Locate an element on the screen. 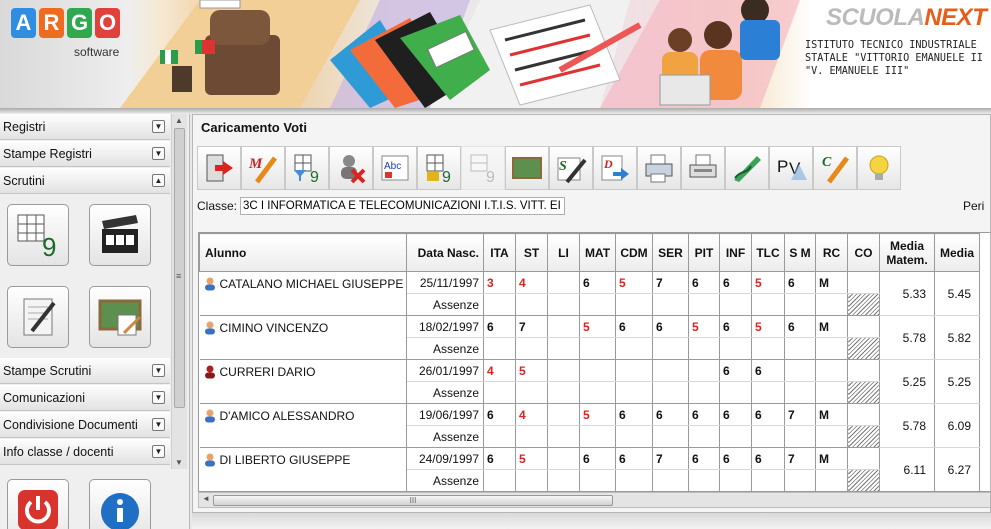  student-name-cell: D'AMICO ALESSANDRO is located at coordinates (303, 425).